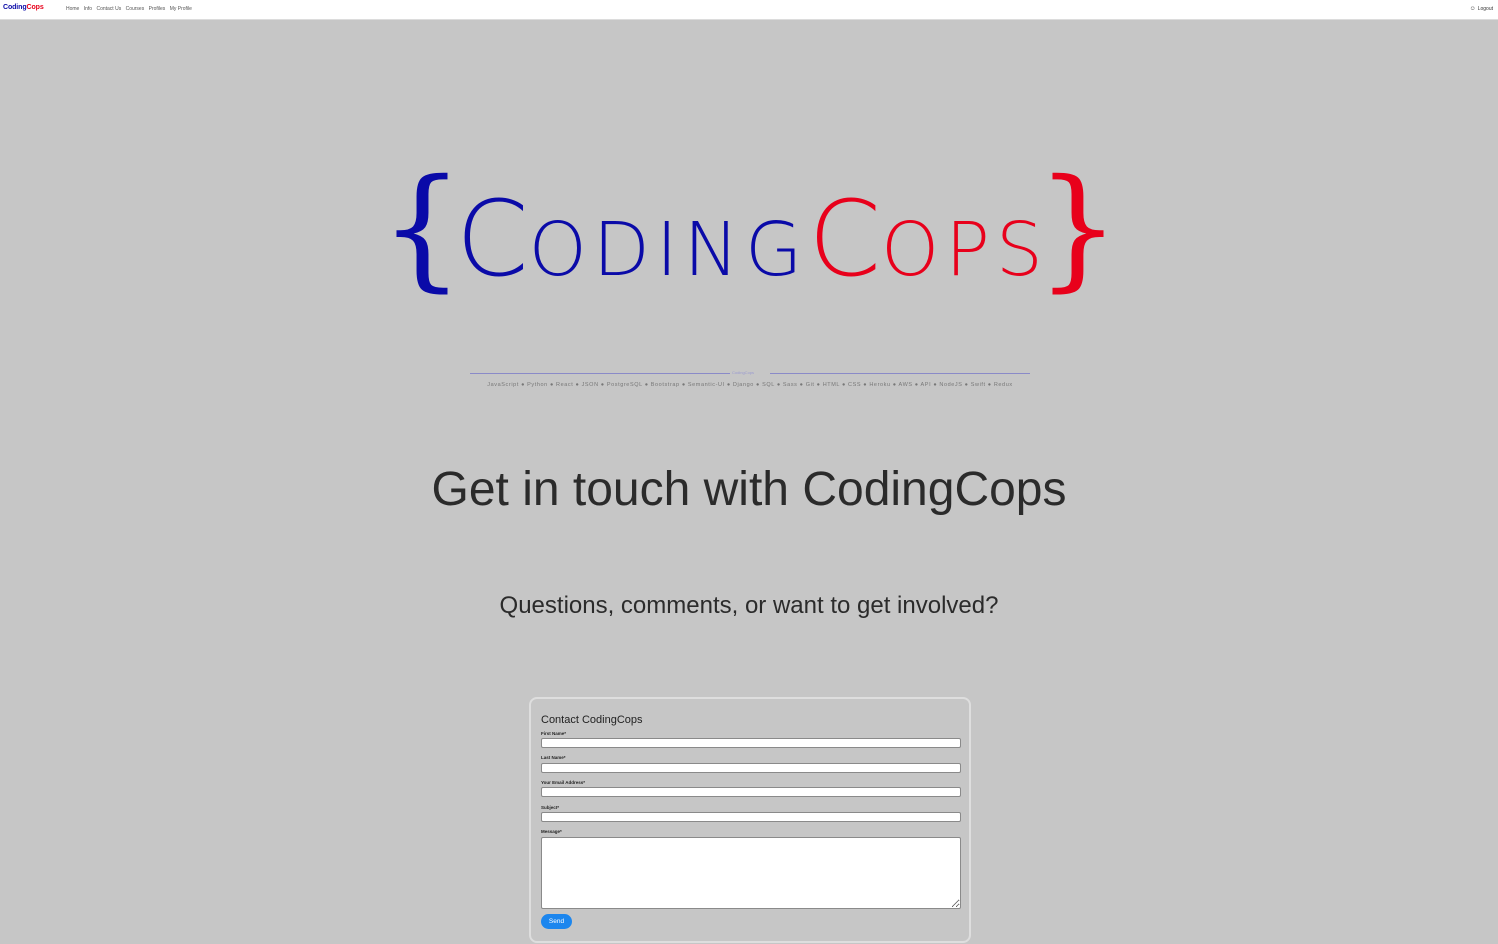 The height and width of the screenshot is (944, 1498). What do you see at coordinates (1485, 9) in the screenshot?
I see `logout-label: Logout` at bounding box center [1485, 9].